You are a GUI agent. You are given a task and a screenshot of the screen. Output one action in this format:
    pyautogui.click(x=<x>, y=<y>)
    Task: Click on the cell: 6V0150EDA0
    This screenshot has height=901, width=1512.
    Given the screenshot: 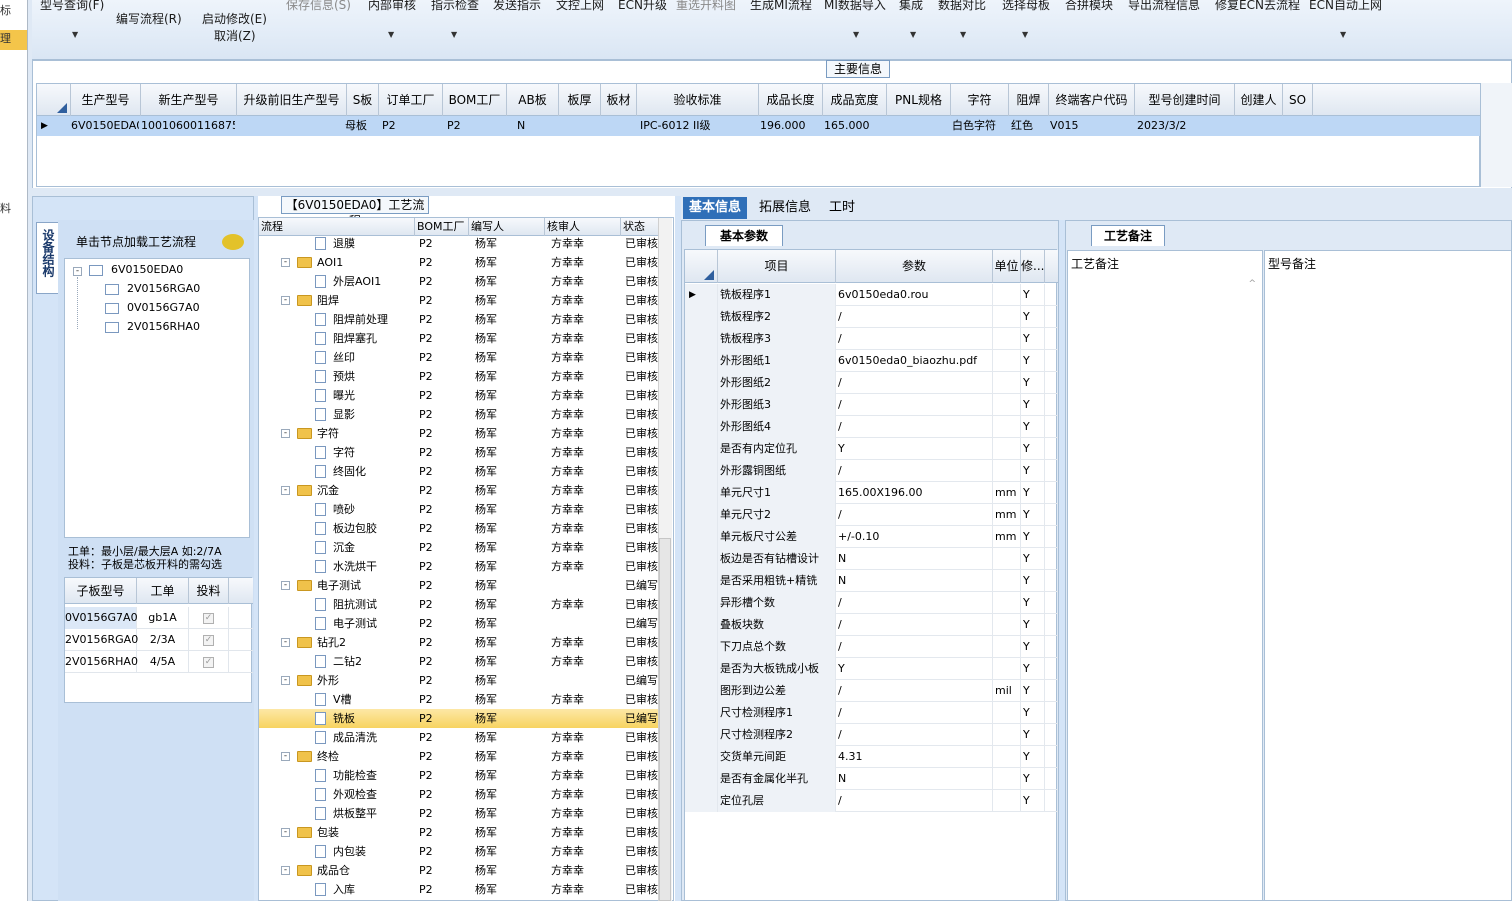 What is the action you would take?
    pyautogui.click(x=104, y=126)
    